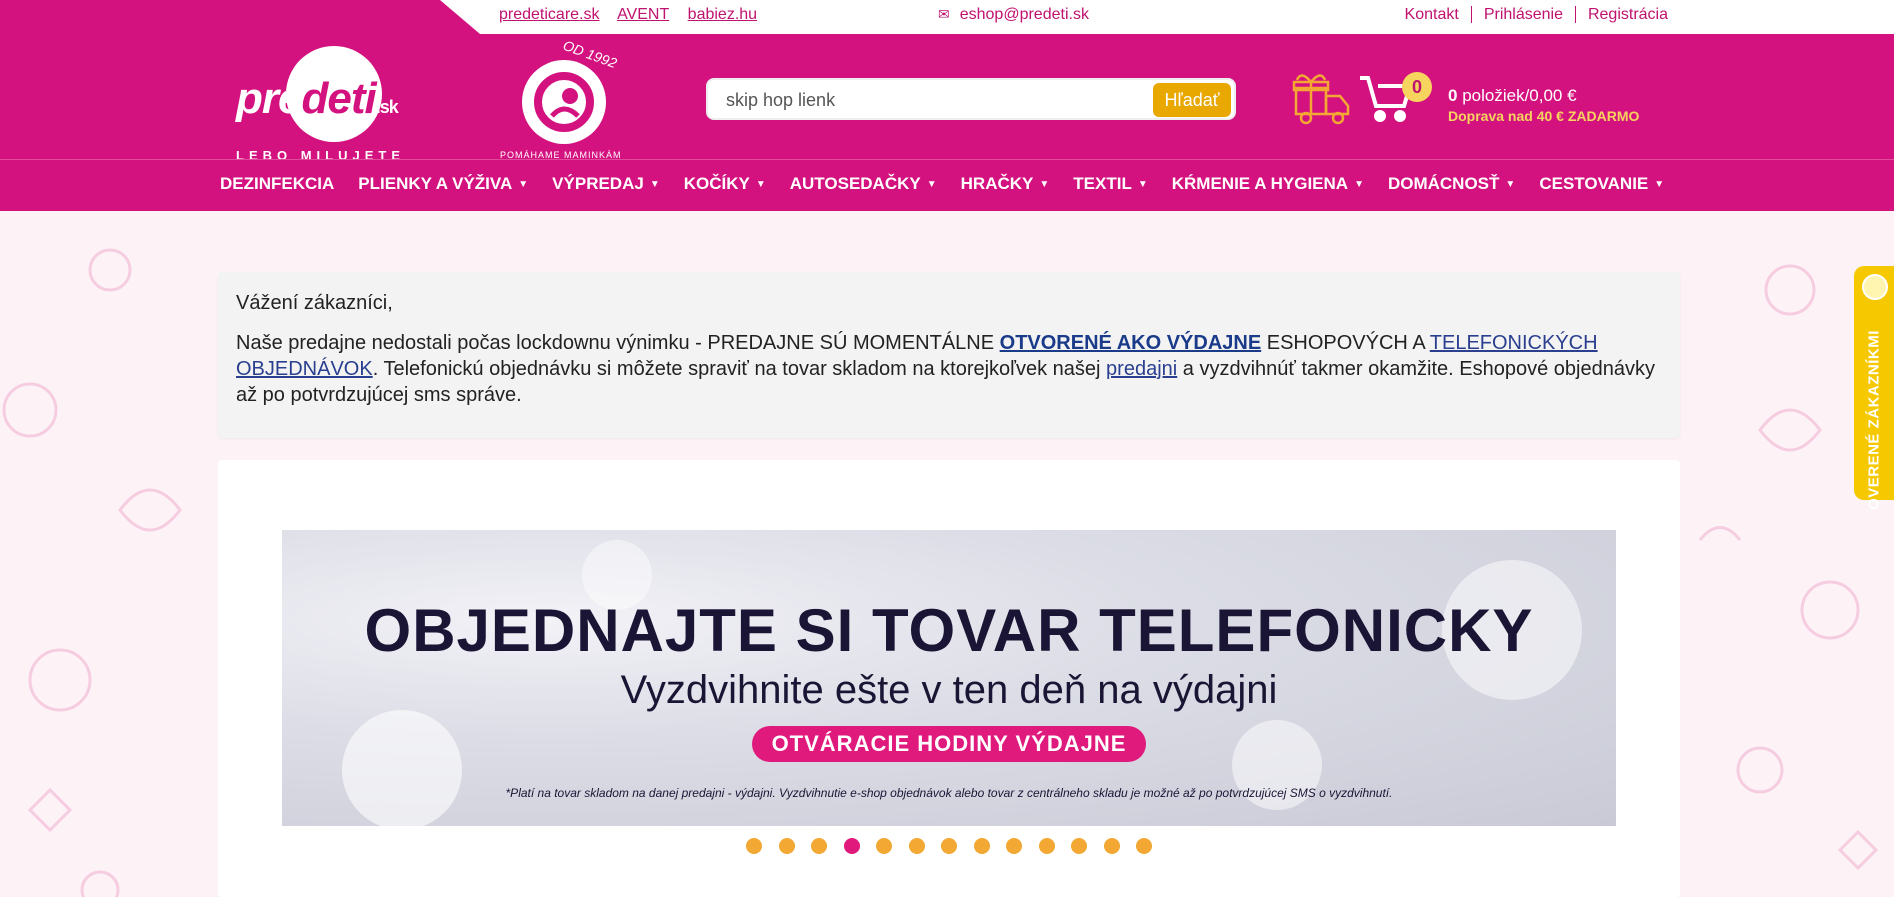 This screenshot has height=897, width=1894. I want to click on verified-reviews-tab: OVERENÉ ZÁKAZNÍKMI, so click(1874, 388).